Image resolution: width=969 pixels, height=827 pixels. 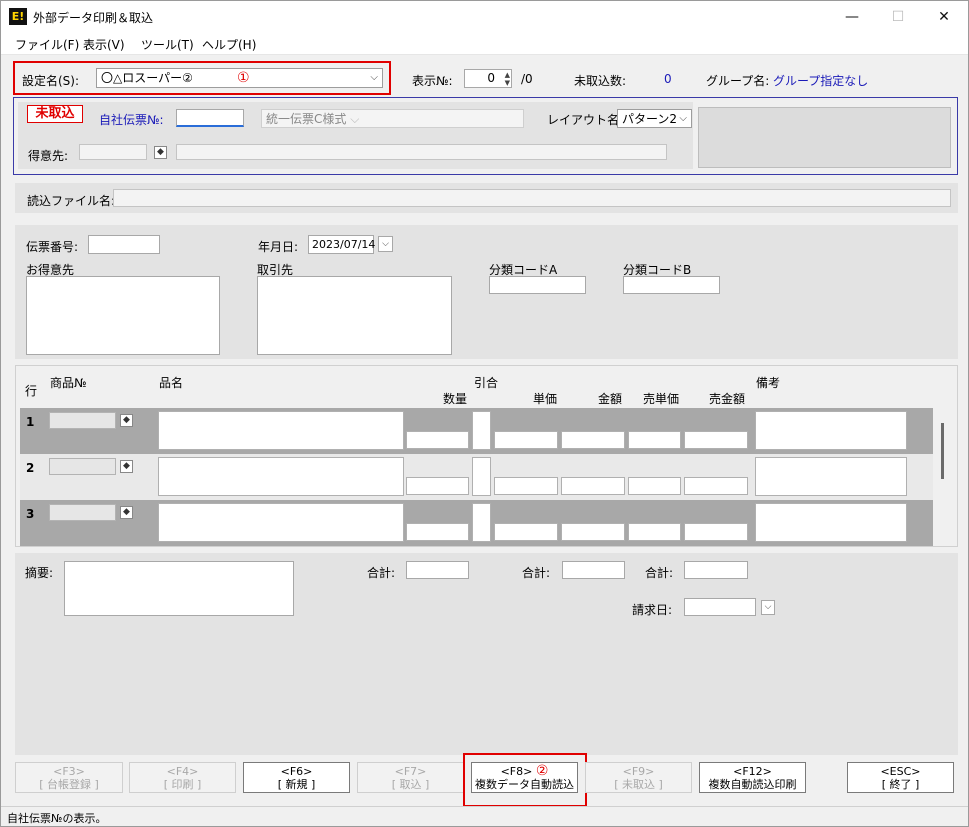 What do you see at coordinates (410, 784) in the screenshot?
I see `f7-label: [ 取込 ]` at bounding box center [410, 784].